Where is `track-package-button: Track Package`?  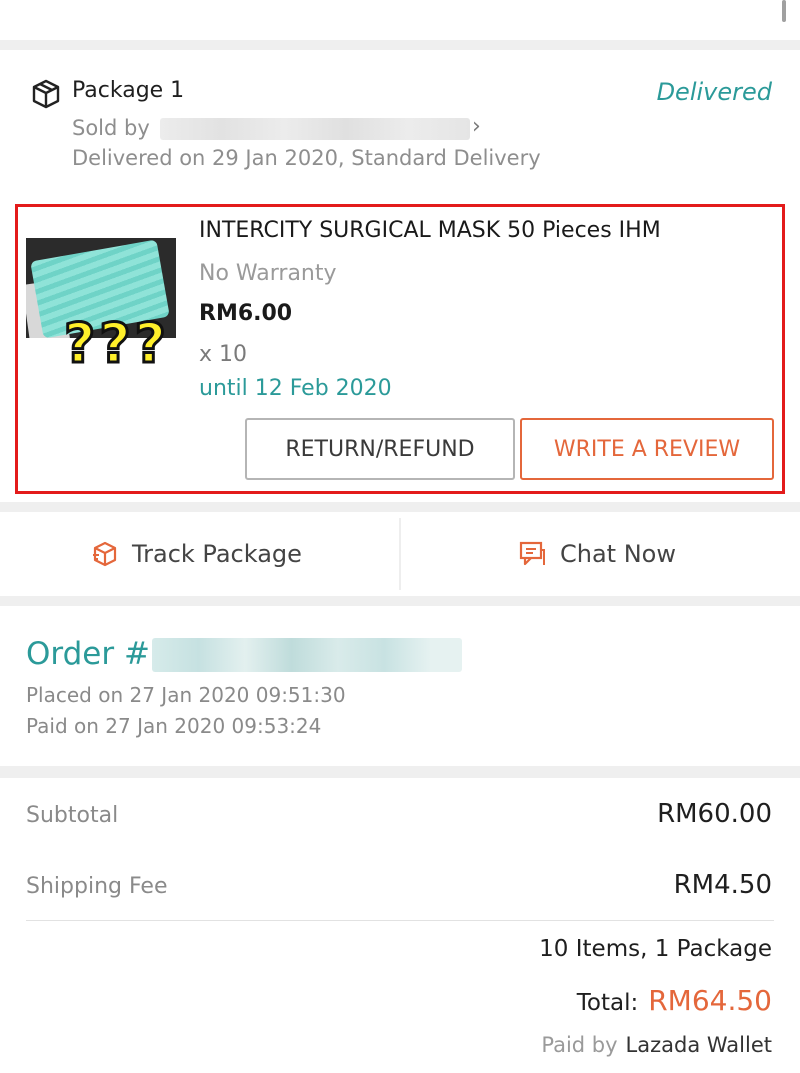 track-package-button: Track Package is located at coordinates (197, 554).